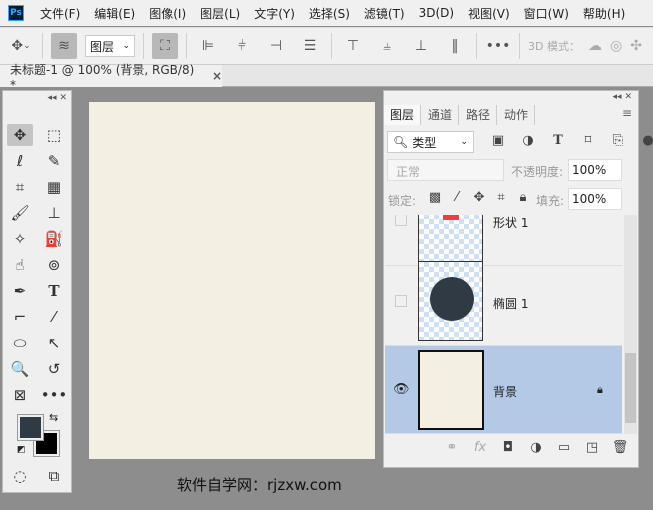 This screenshot has width=653, height=510. Describe the element at coordinates (242, 46) in the screenshot. I see `align-center-button: ⫩` at that location.